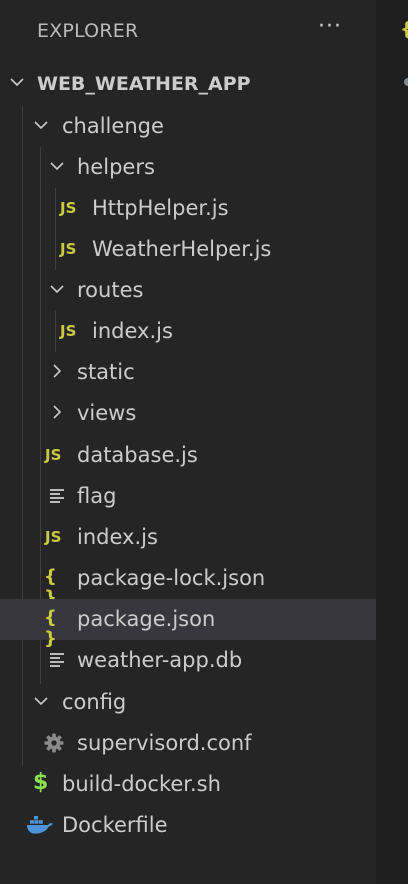 Image resolution: width=408 pixels, height=884 pixels. What do you see at coordinates (107, 413) in the screenshot?
I see `tree-label: views` at bounding box center [107, 413].